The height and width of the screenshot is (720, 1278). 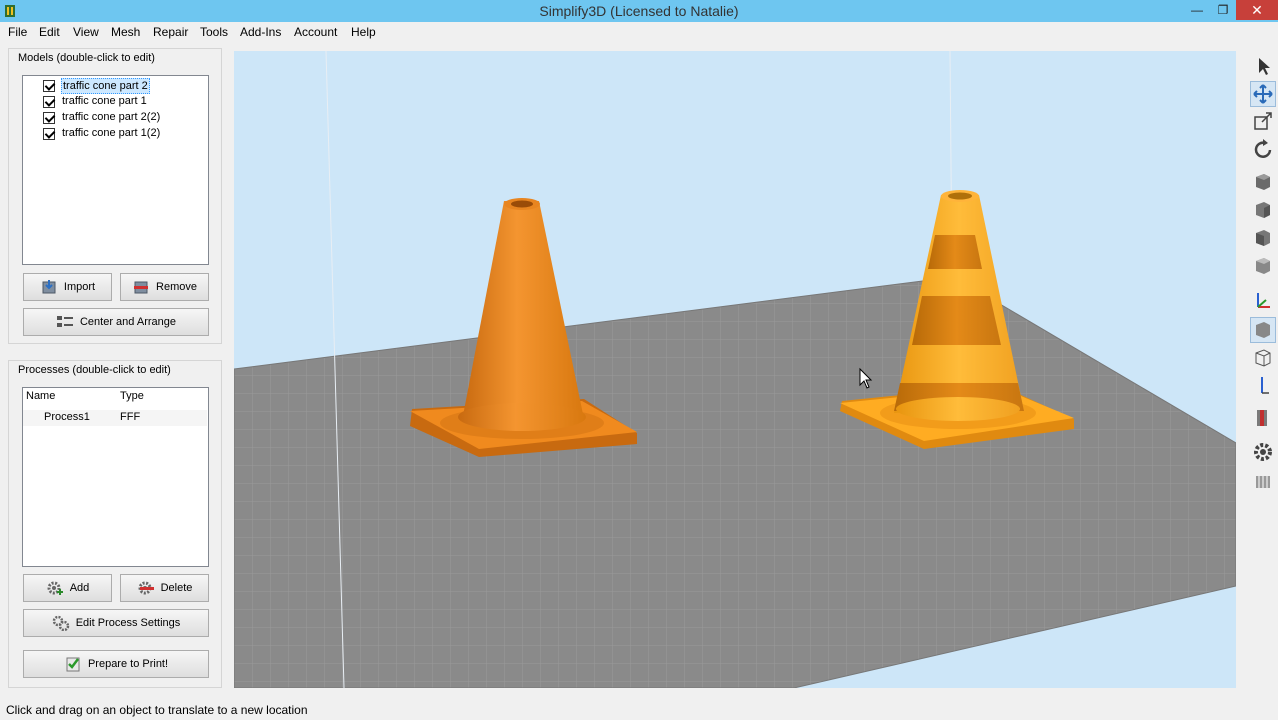 I want to click on support-tool, so click(x=1263, y=482).